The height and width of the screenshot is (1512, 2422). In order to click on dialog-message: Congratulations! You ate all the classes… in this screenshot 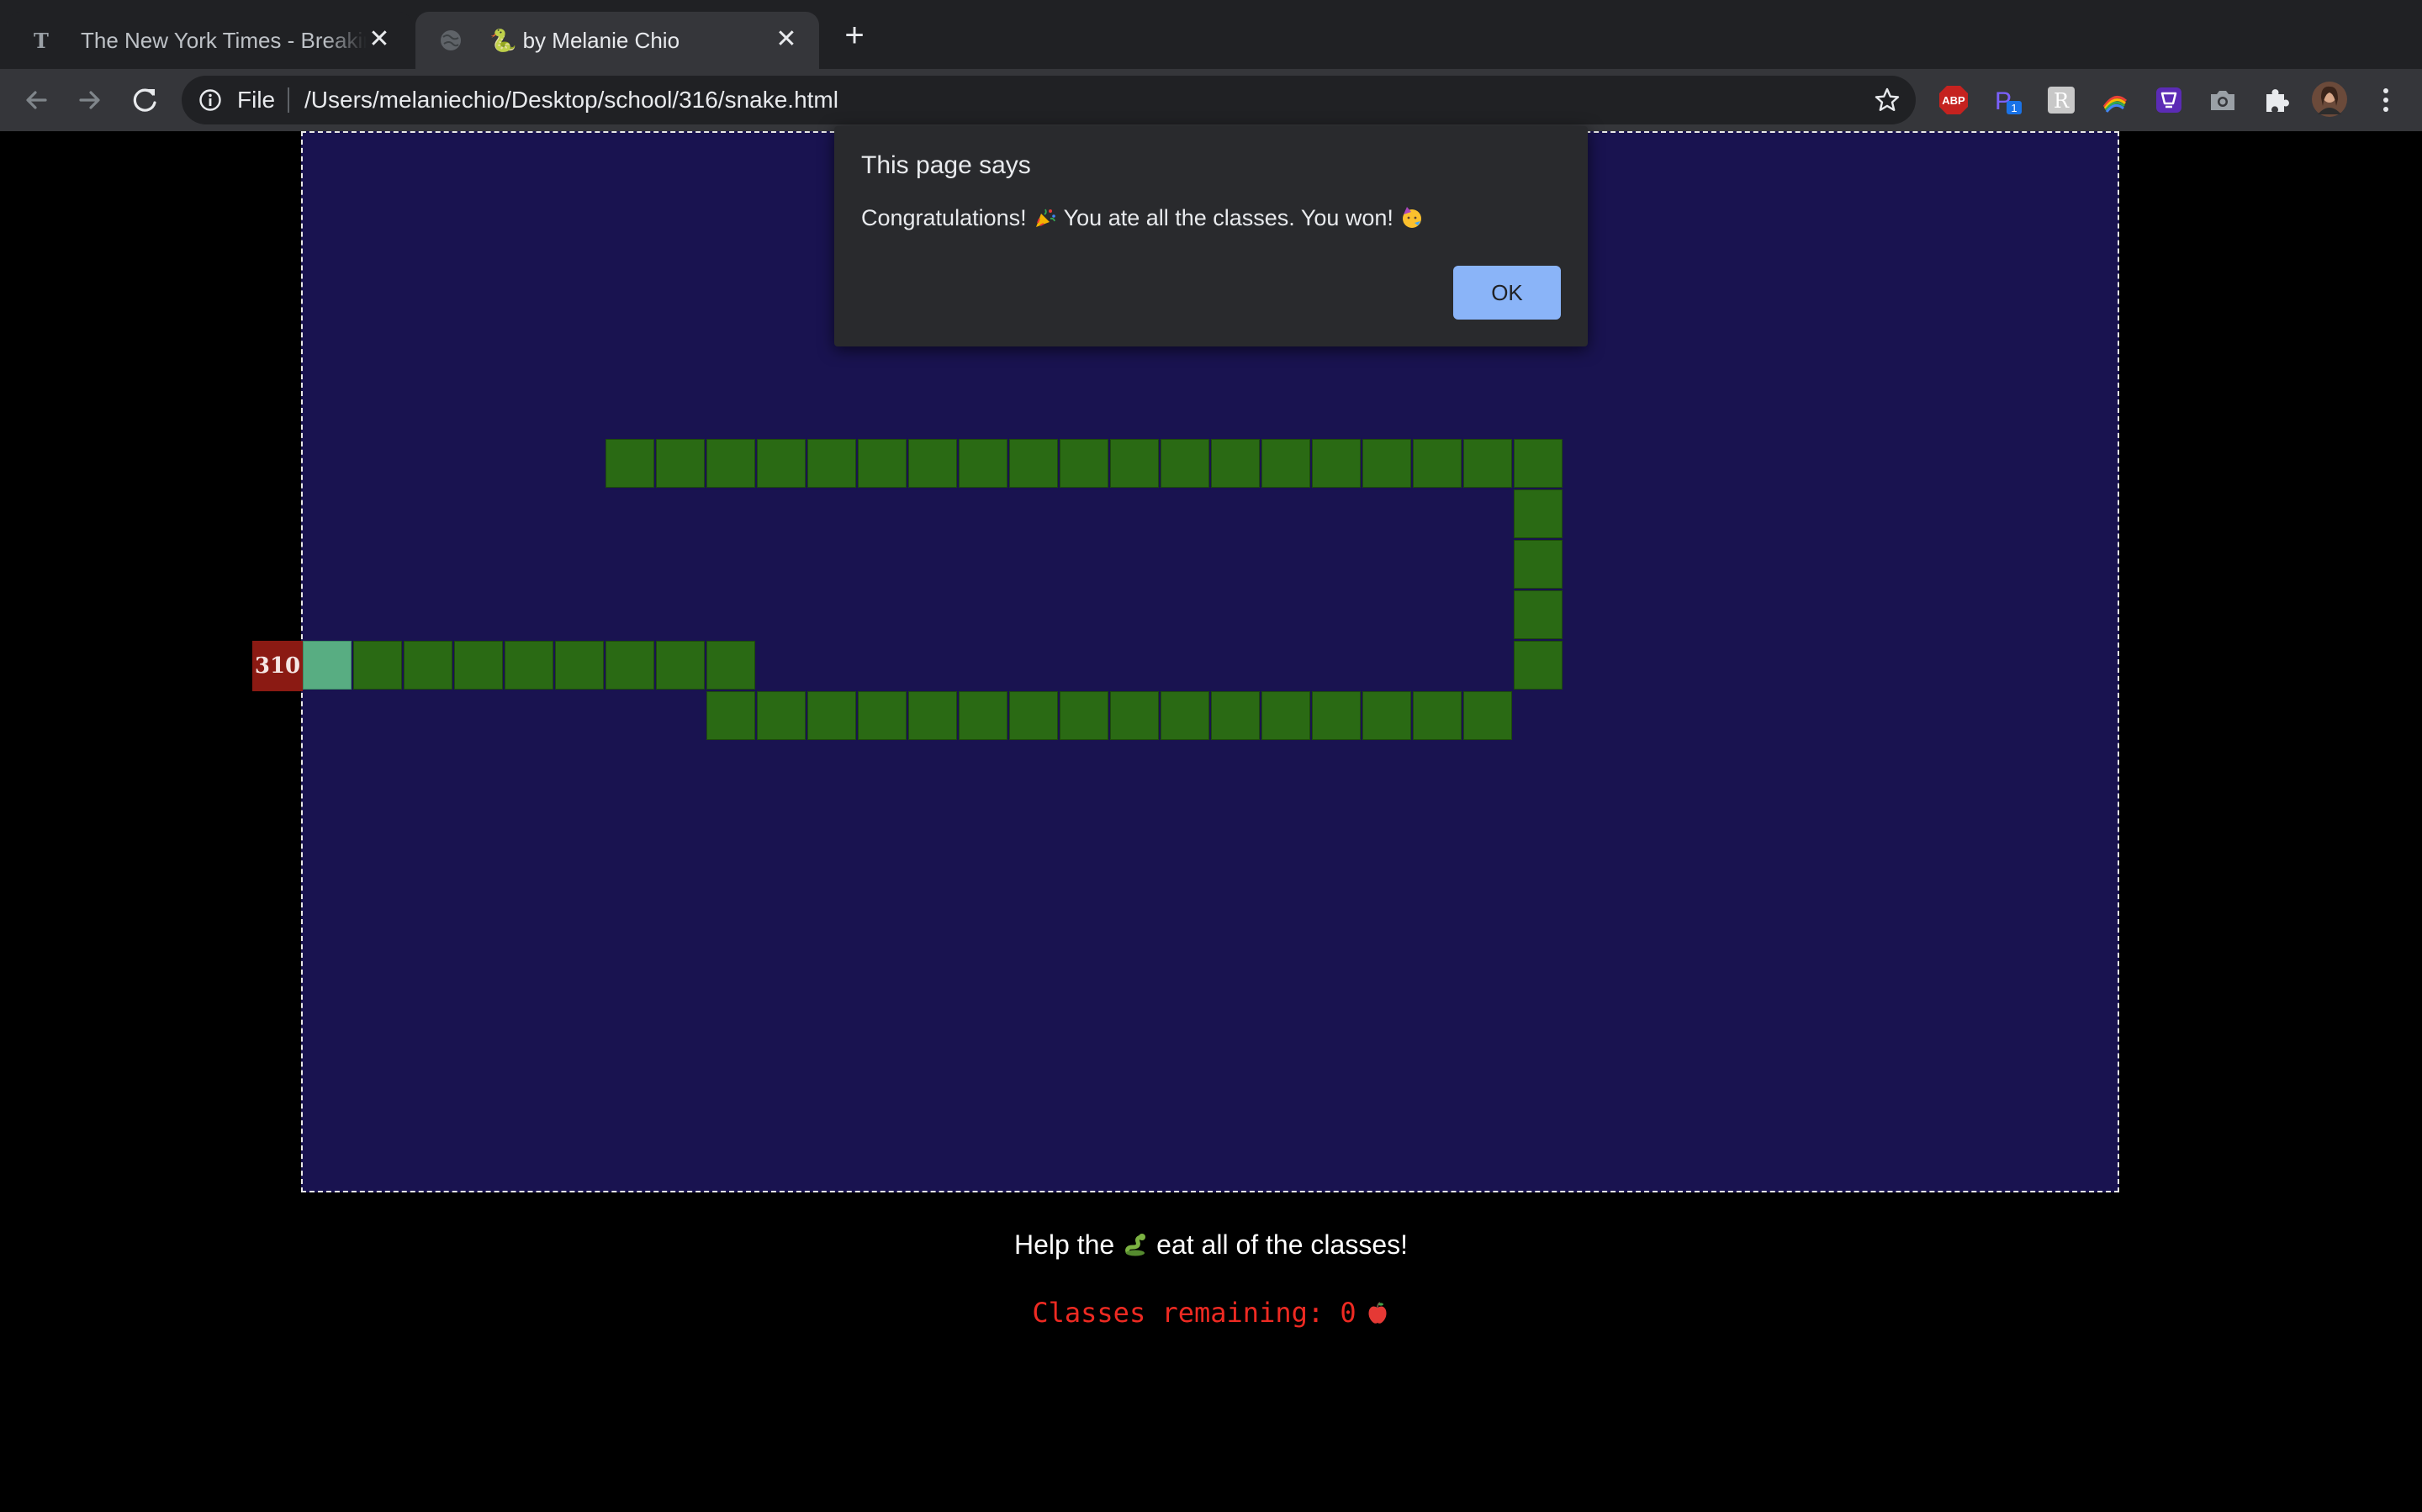, I will do `click(1145, 218)`.